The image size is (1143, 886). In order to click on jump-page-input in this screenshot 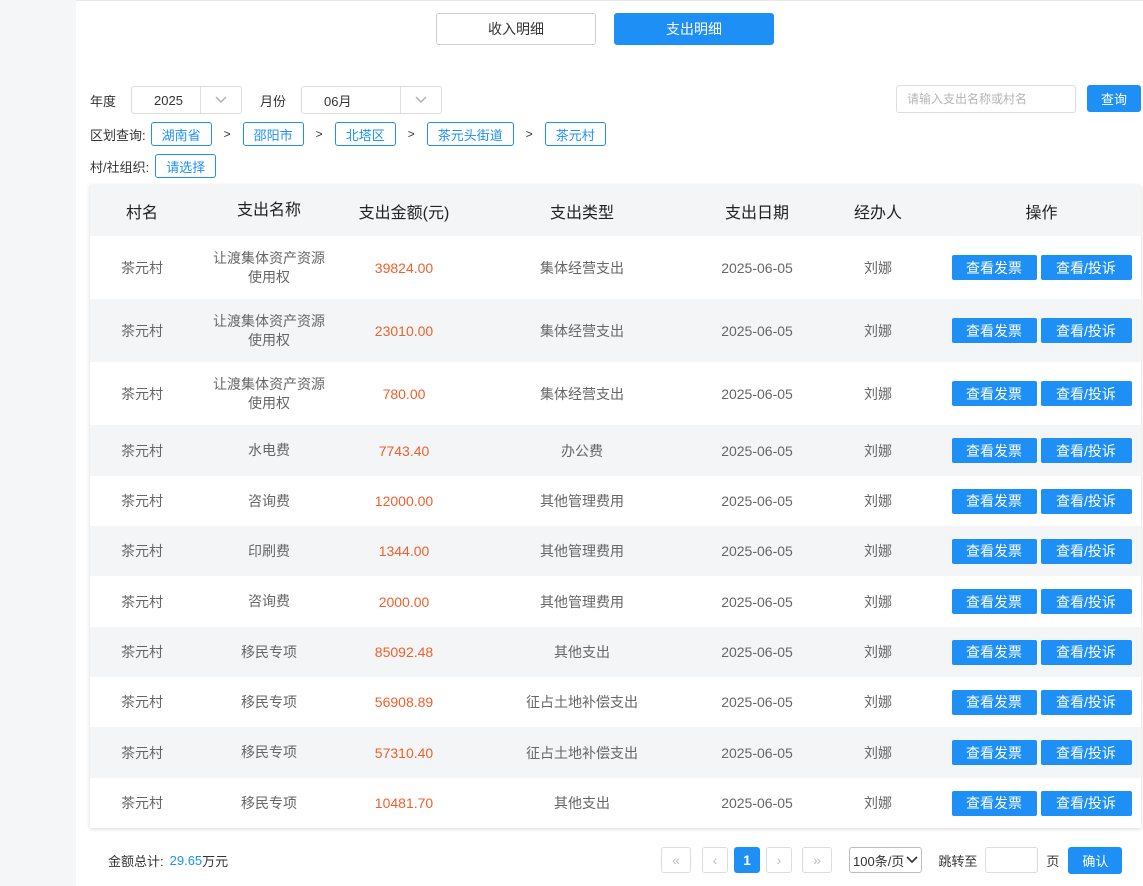, I will do `click(1012, 860)`.